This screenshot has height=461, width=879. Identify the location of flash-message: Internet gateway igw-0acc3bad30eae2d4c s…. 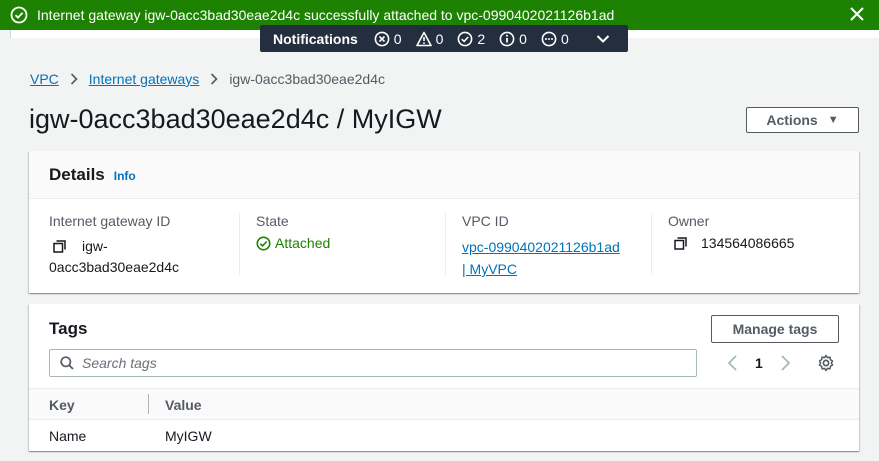
(326, 15).